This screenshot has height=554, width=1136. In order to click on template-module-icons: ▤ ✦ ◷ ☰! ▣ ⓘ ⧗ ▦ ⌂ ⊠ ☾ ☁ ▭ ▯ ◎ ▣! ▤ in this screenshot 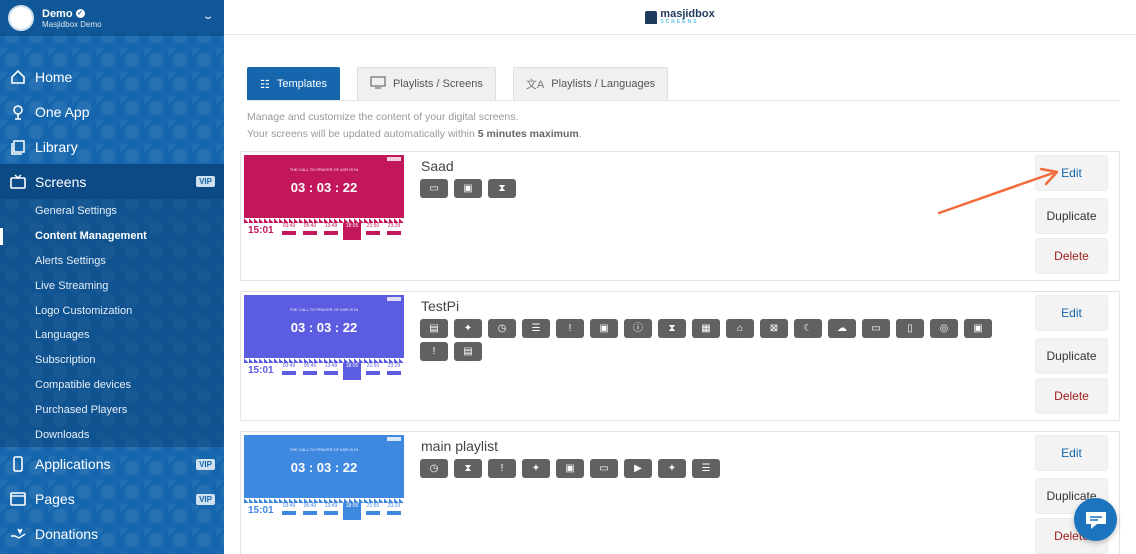, I will do `click(715, 340)`.